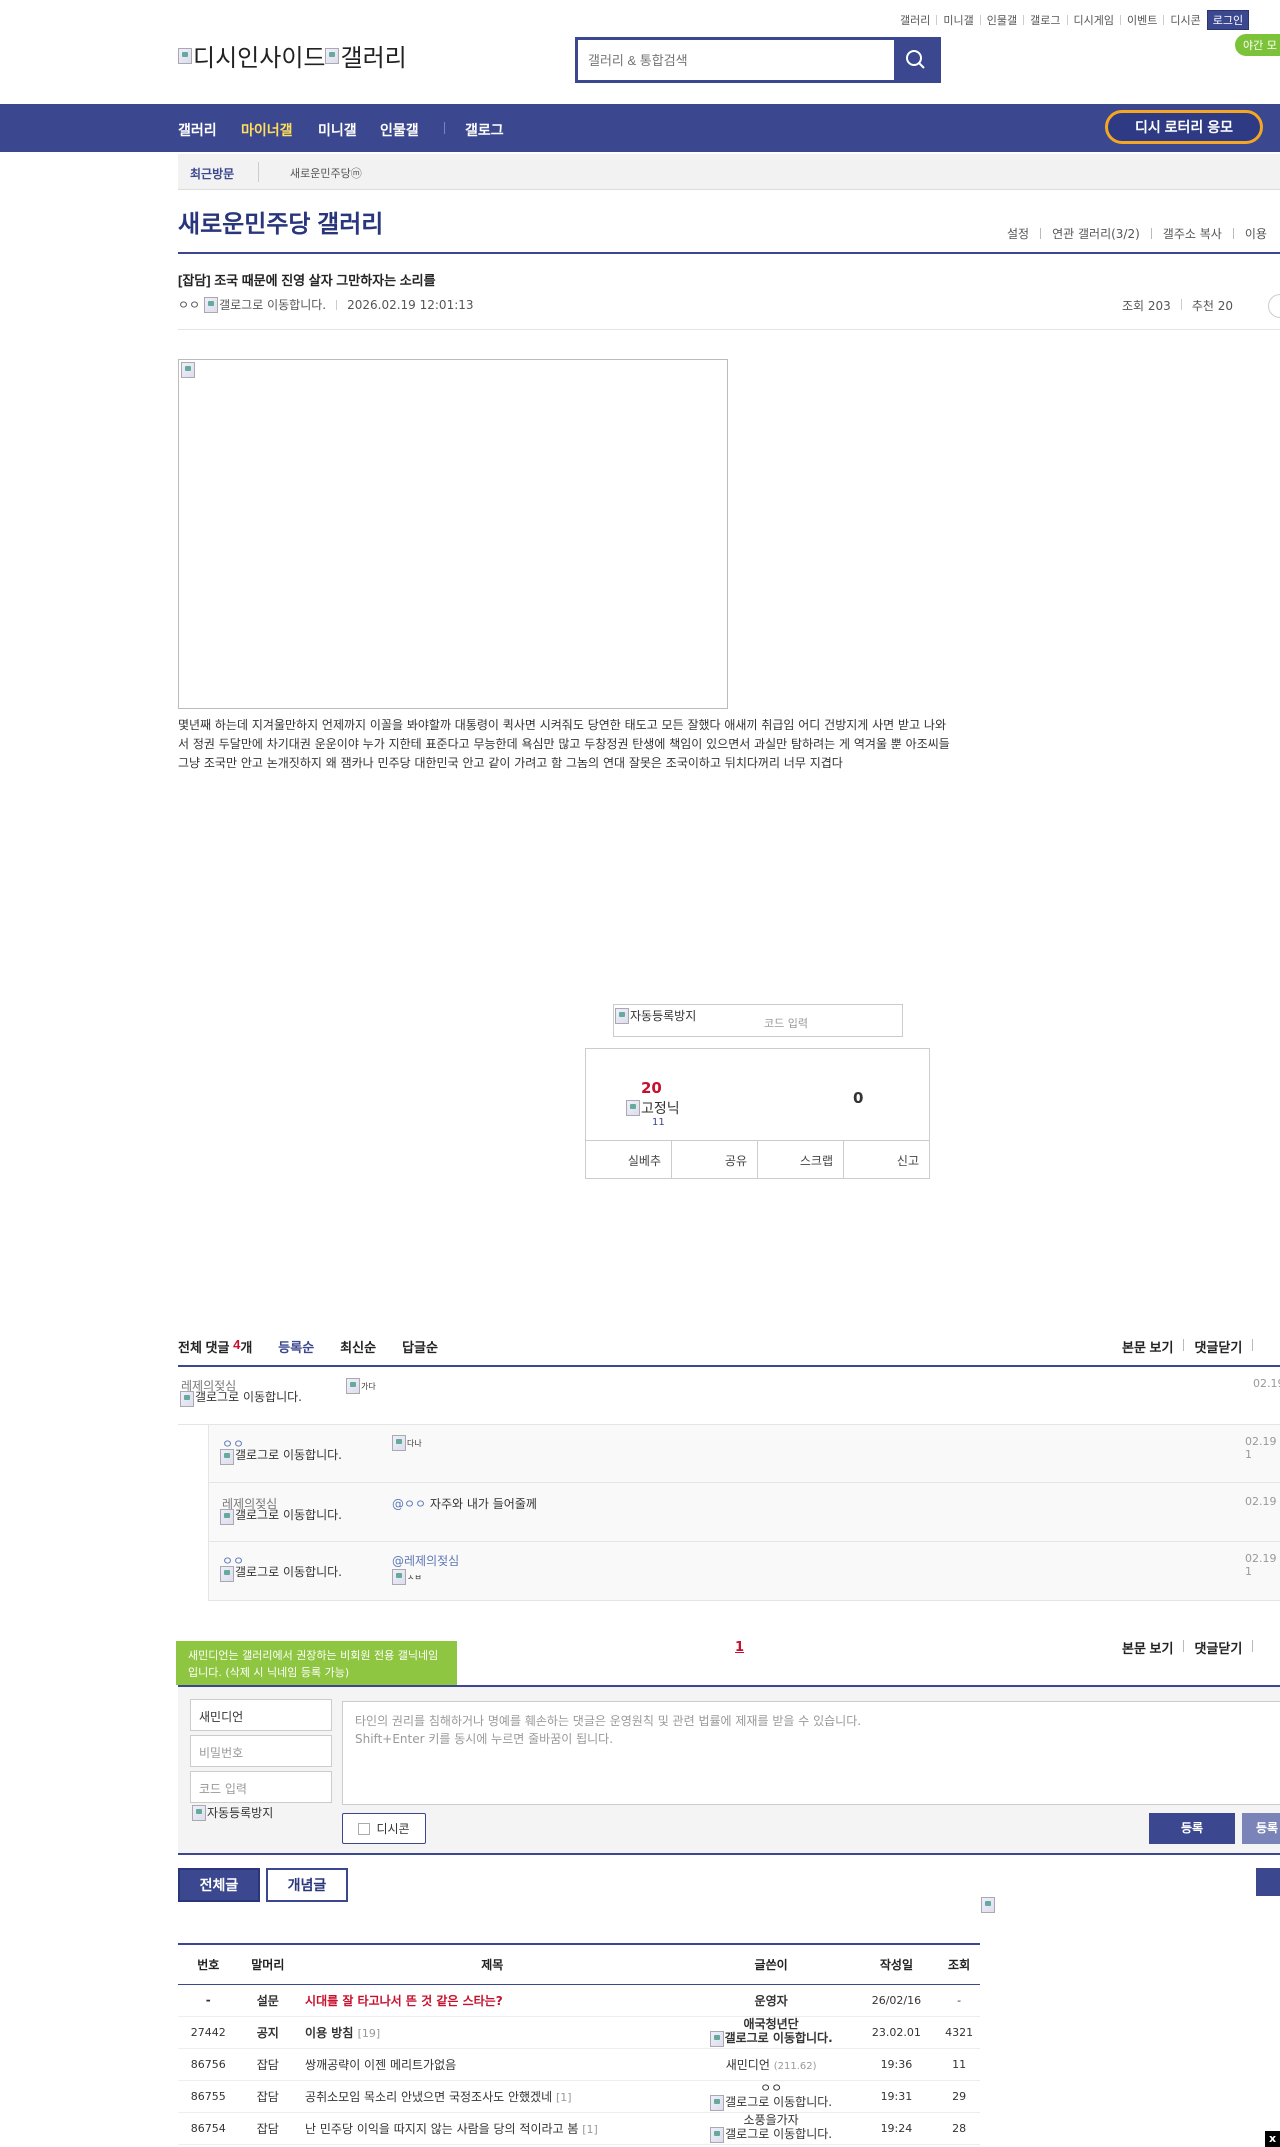 This screenshot has width=1280, height=2147. I want to click on util-link-minor: 미니갤, so click(958, 20).